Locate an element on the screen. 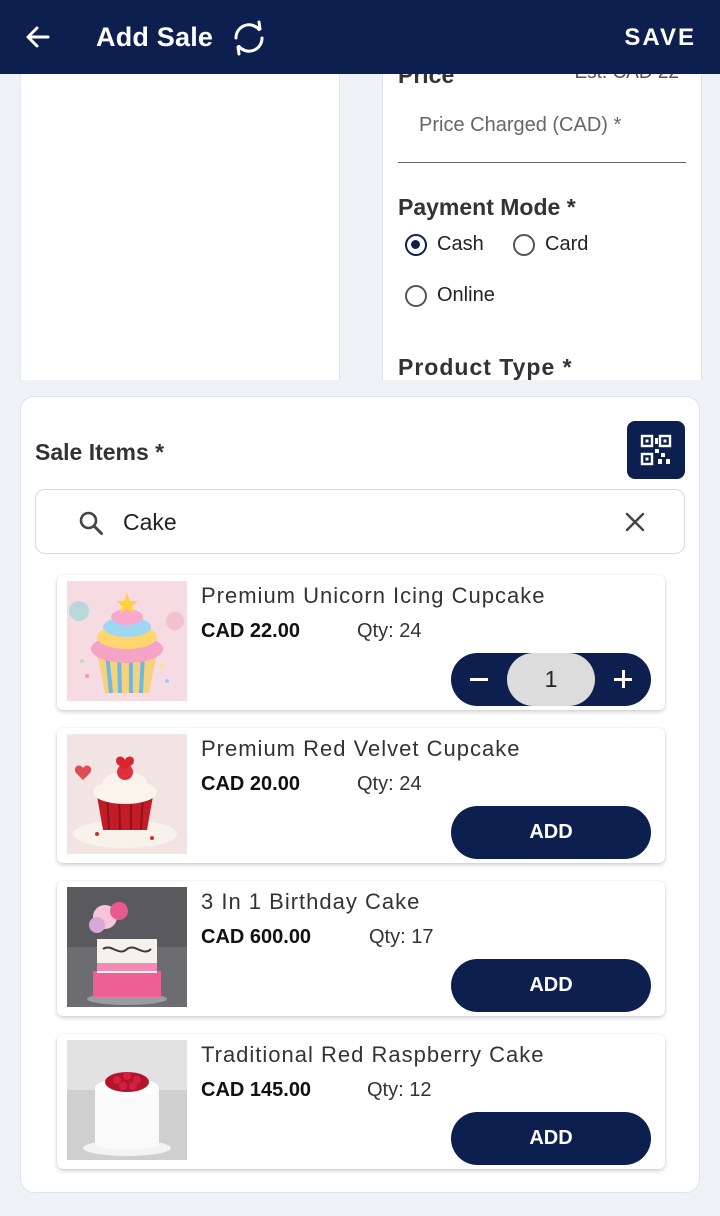 The height and width of the screenshot is (1216, 720). product-price: CAD 20.00 is located at coordinates (250, 784).